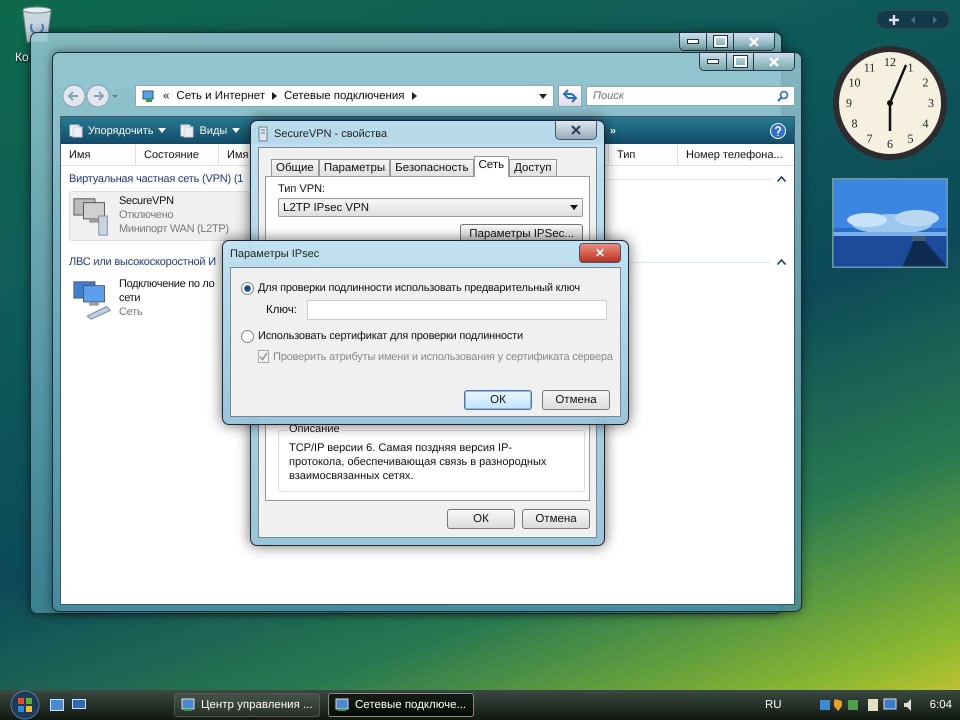  Describe the element at coordinates (869, 139) in the screenshot. I see `clock-number: 7` at that location.